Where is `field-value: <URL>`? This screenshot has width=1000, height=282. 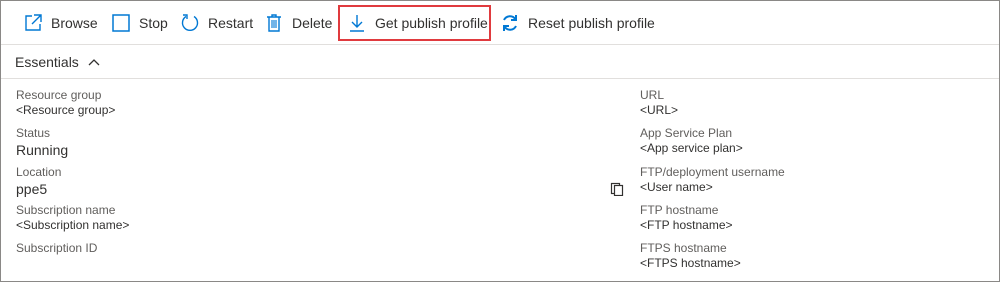
field-value: <URL> is located at coordinates (659, 110).